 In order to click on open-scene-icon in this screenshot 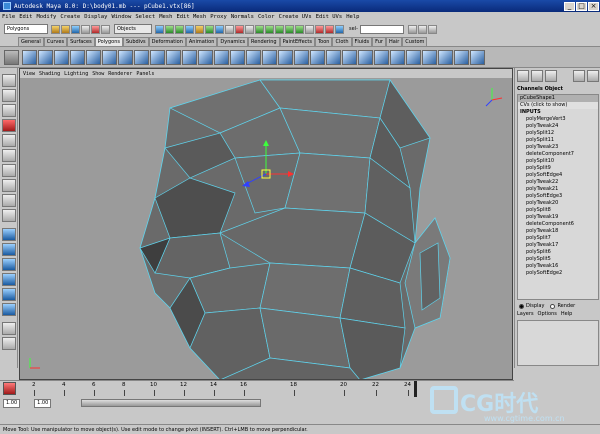, I will do `click(65, 29)`.